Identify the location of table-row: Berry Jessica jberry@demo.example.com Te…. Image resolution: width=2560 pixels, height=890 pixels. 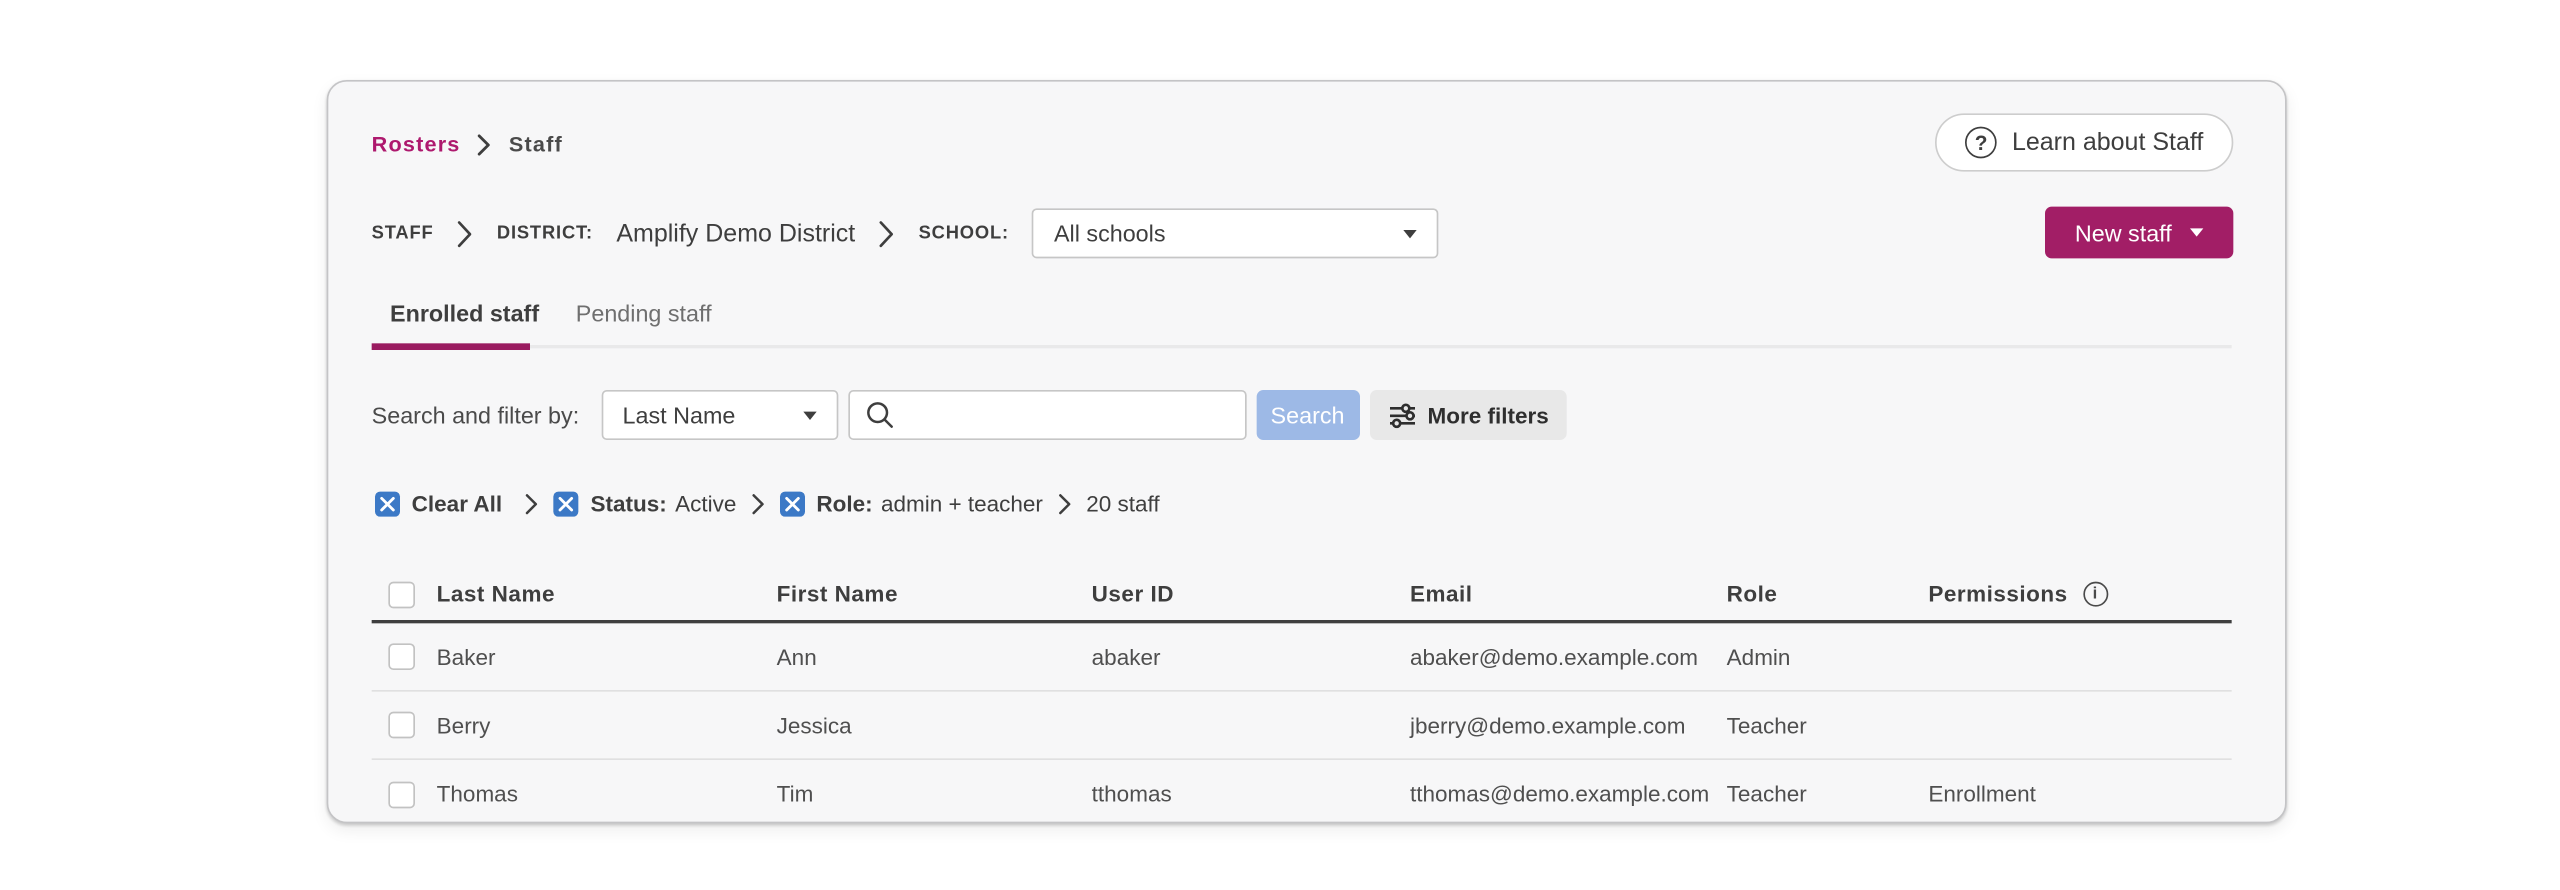
(1301, 726).